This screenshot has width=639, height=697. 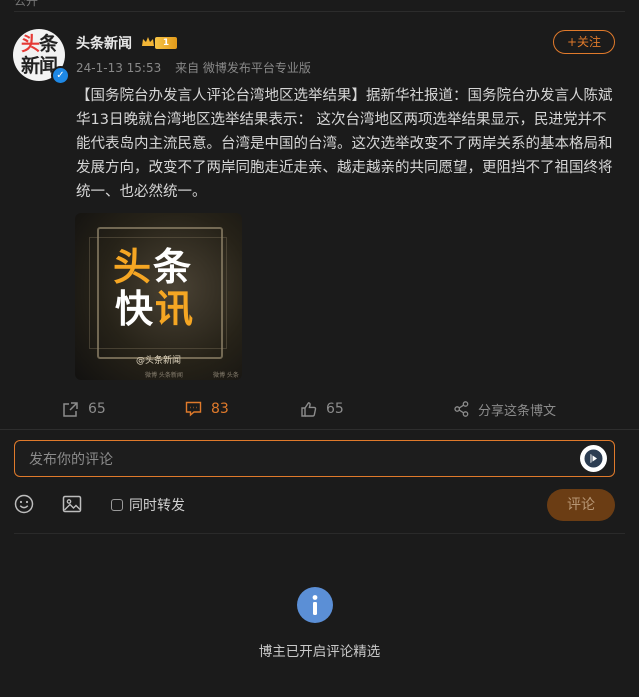 I want to click on ai-assistant-icon, so click(x=593, y=458).